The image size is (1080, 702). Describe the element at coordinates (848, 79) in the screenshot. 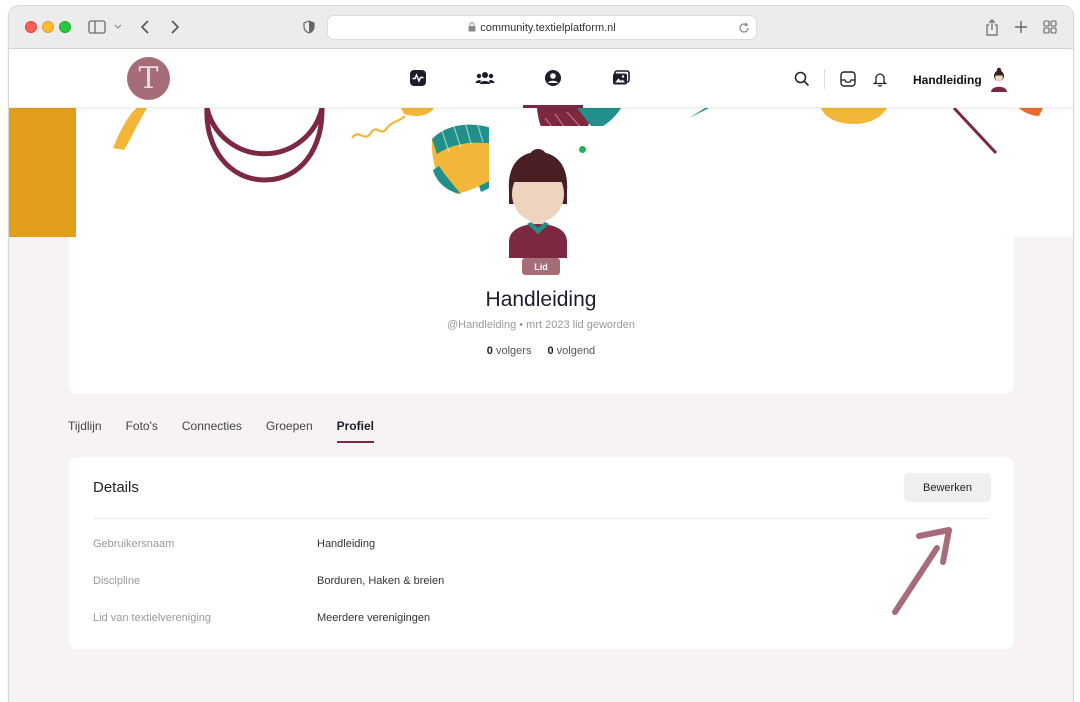

I see `inbox-icon` at that location.